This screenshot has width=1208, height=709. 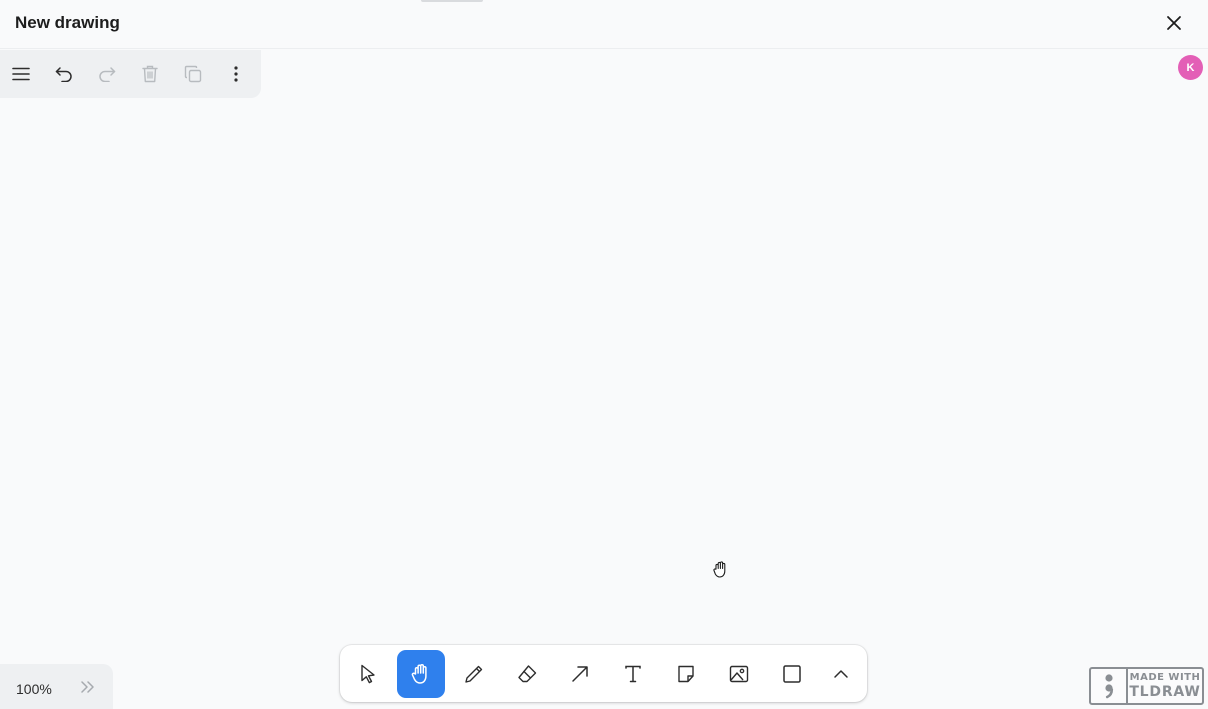 I want to click on arrow-icon, so click(x=580, y=673).